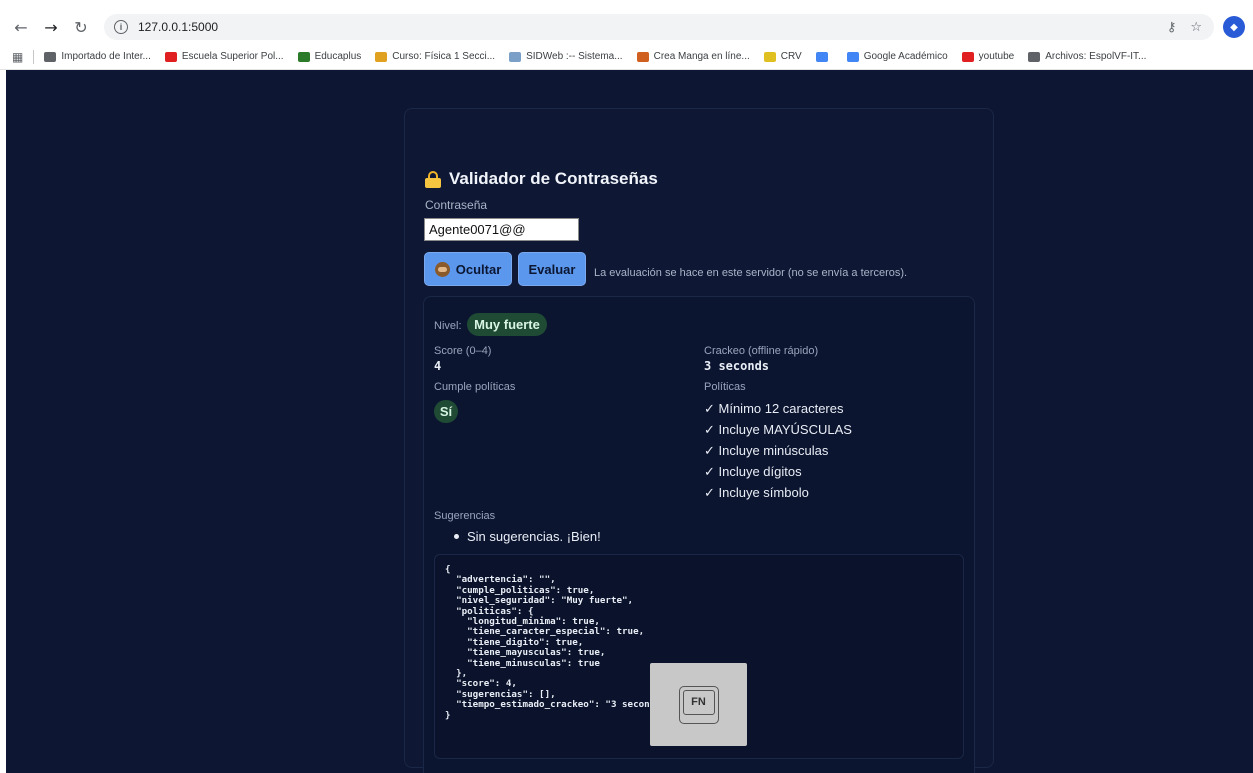 The width and height of the screenshot is (1253, 773). What do you see at coordinates (465, 516) in the screenshot?
I see `suggestions-label: Sugerencias` at bounding box center [465, 516].